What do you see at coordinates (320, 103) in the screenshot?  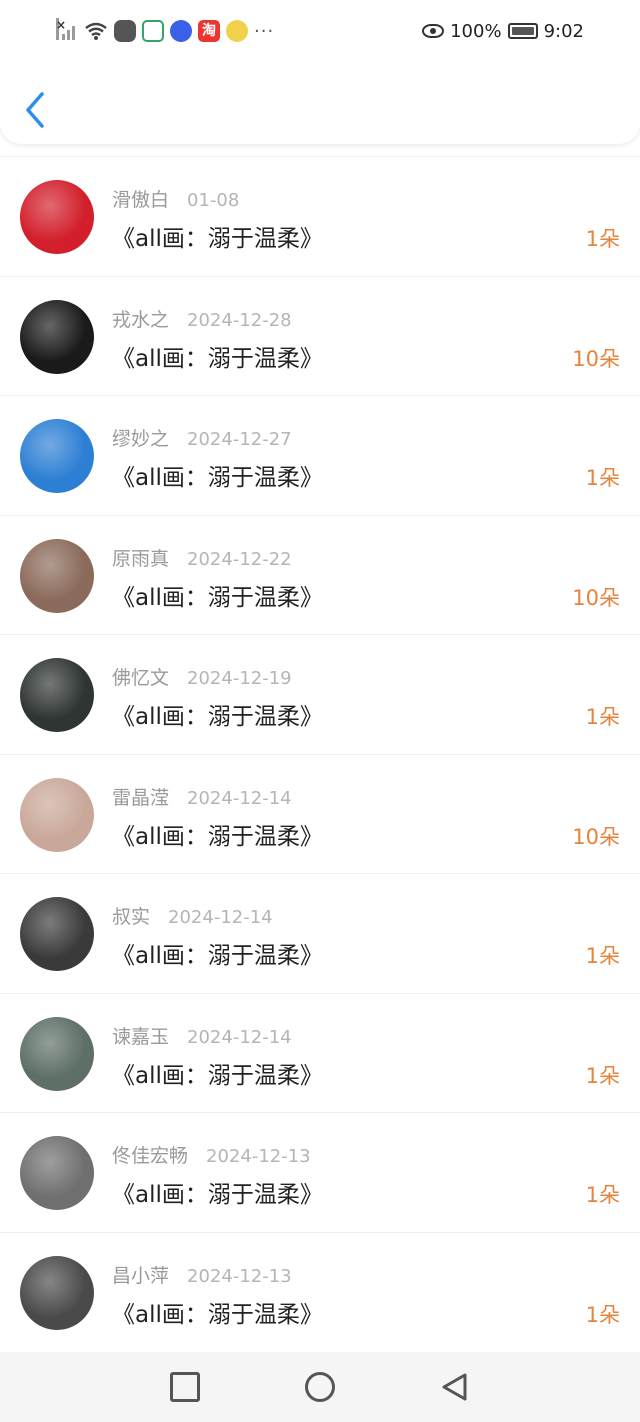 I see `top-app-bar` at bounding box center [320, 103].